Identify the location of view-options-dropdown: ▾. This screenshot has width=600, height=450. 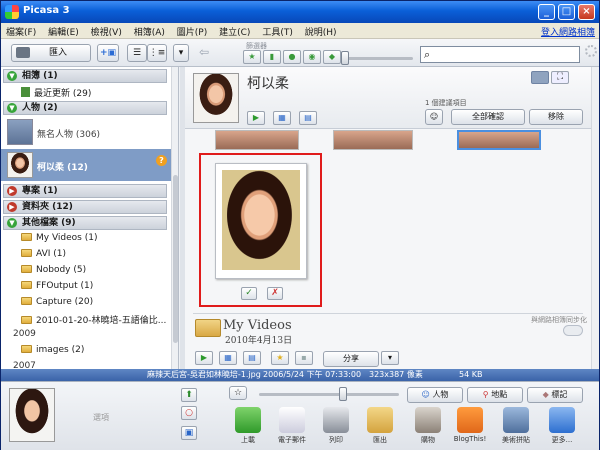
(181, 53).